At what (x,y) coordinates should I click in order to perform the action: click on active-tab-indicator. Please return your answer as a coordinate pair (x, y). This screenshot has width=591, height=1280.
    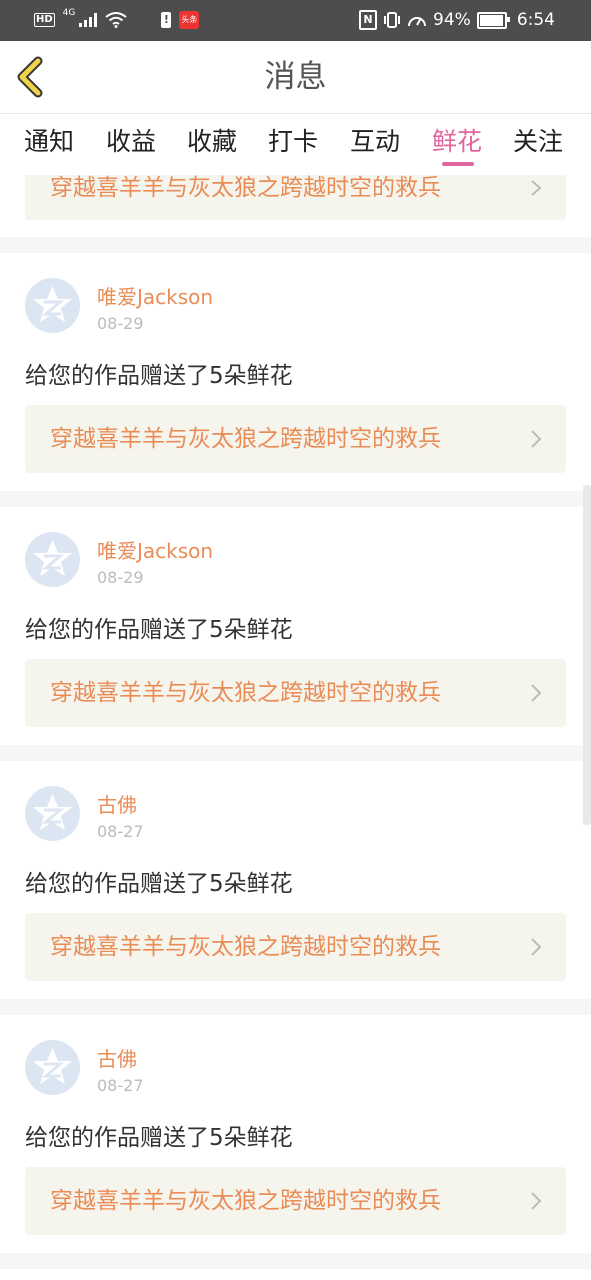
    Looking at the image, I should click on (458, 164).